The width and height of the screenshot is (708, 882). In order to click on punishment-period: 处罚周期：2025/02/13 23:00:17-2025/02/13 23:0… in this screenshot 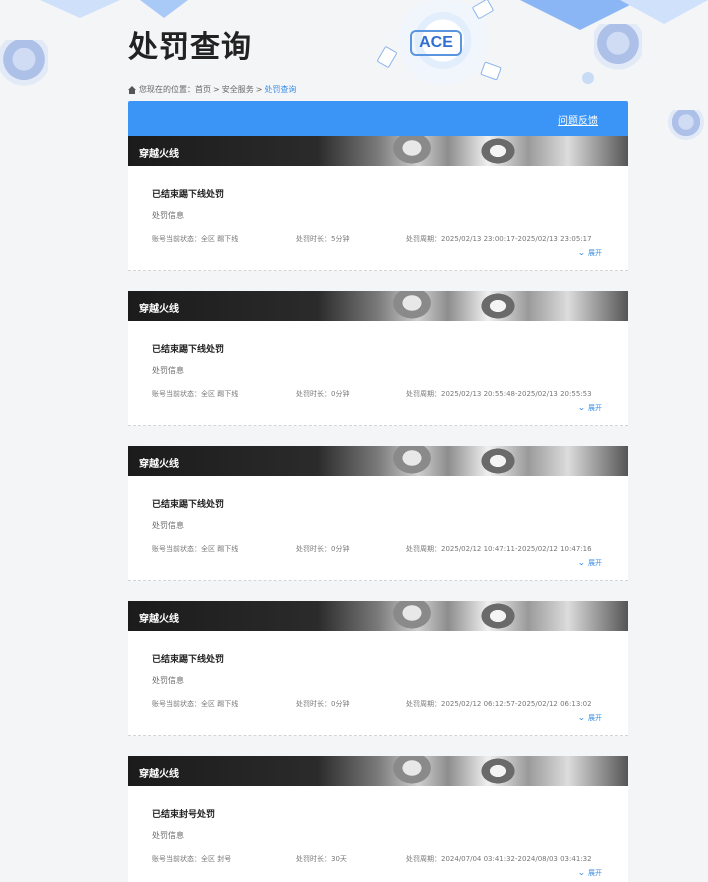, I will do `click(499, 239)`.